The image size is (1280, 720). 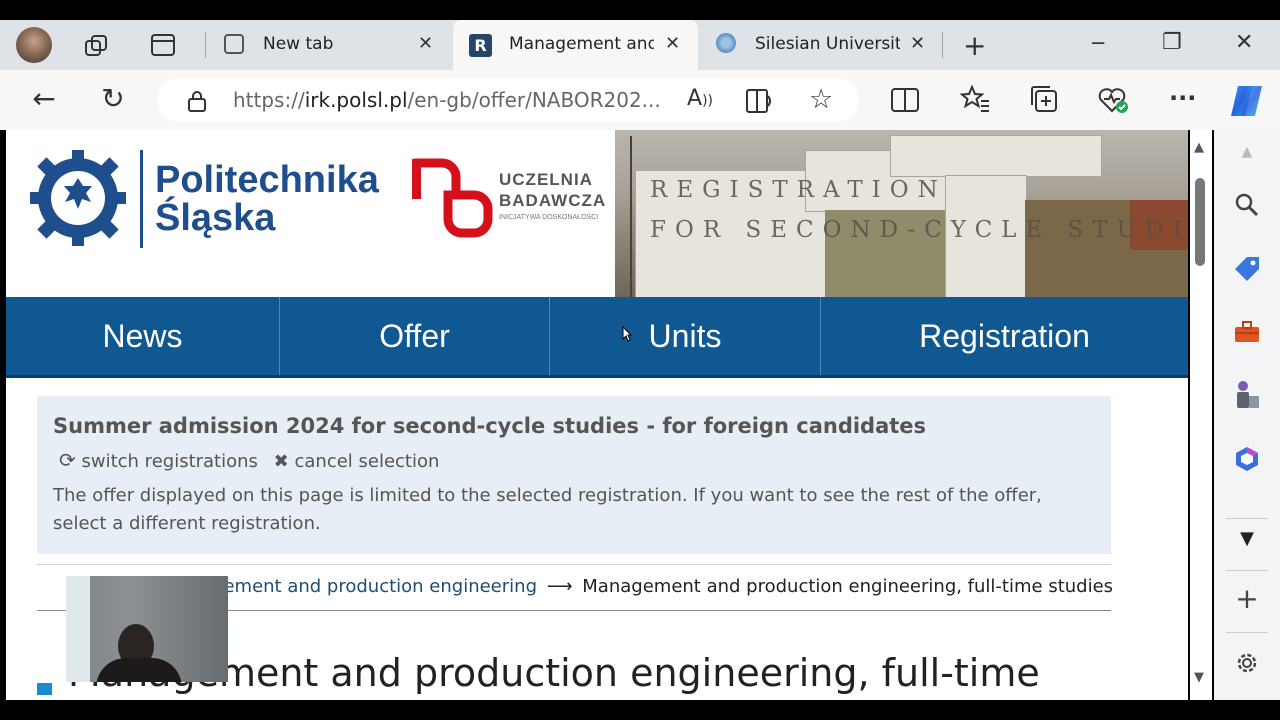 What do you see at coordinates (760, 103) in the screenshot?
I see `immersive-reader-icon` at bounding box center [760, 103].